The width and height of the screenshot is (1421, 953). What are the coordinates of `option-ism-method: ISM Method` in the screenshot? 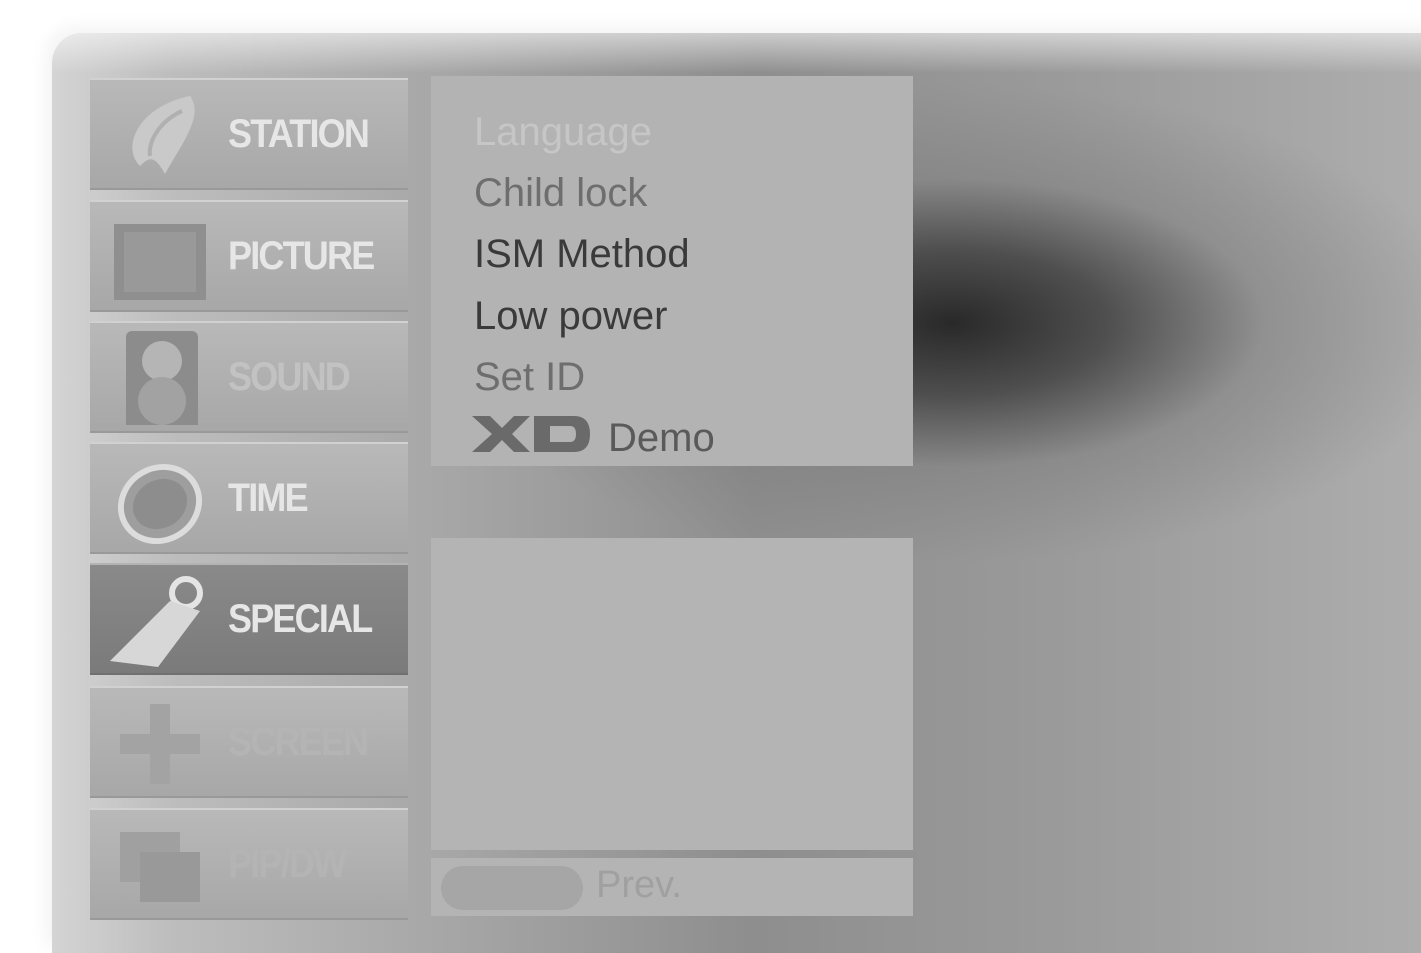 It's located at (582, 254).